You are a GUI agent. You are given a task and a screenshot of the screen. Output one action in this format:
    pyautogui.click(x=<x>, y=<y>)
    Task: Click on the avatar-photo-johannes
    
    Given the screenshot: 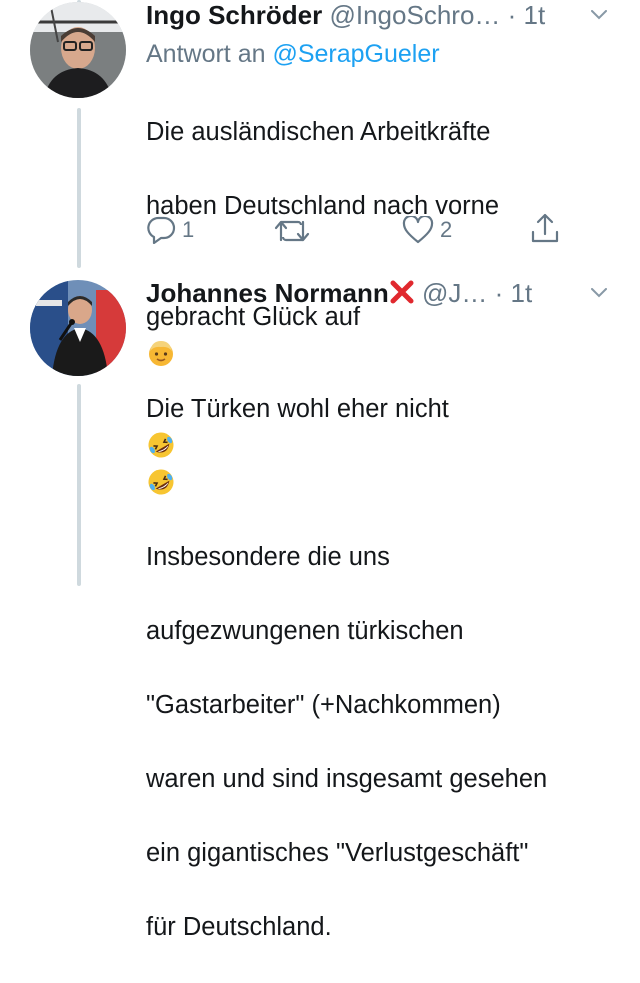 What is the action you would take?
    pyautogui.click(x=78, y=328)
    